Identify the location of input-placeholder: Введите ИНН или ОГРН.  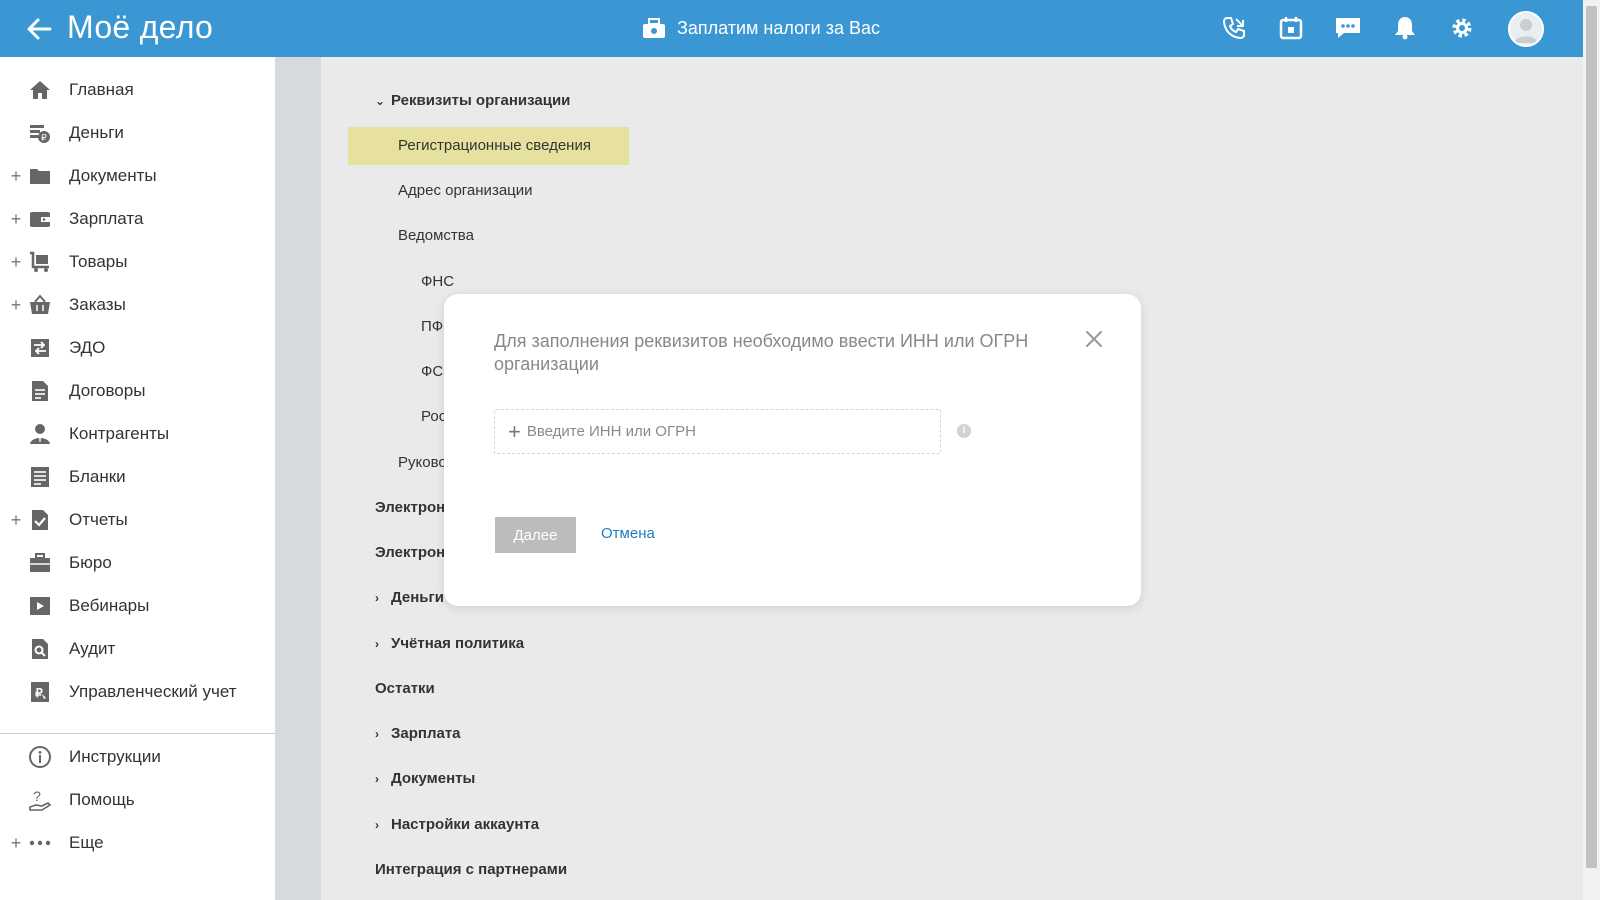
(611, 431).